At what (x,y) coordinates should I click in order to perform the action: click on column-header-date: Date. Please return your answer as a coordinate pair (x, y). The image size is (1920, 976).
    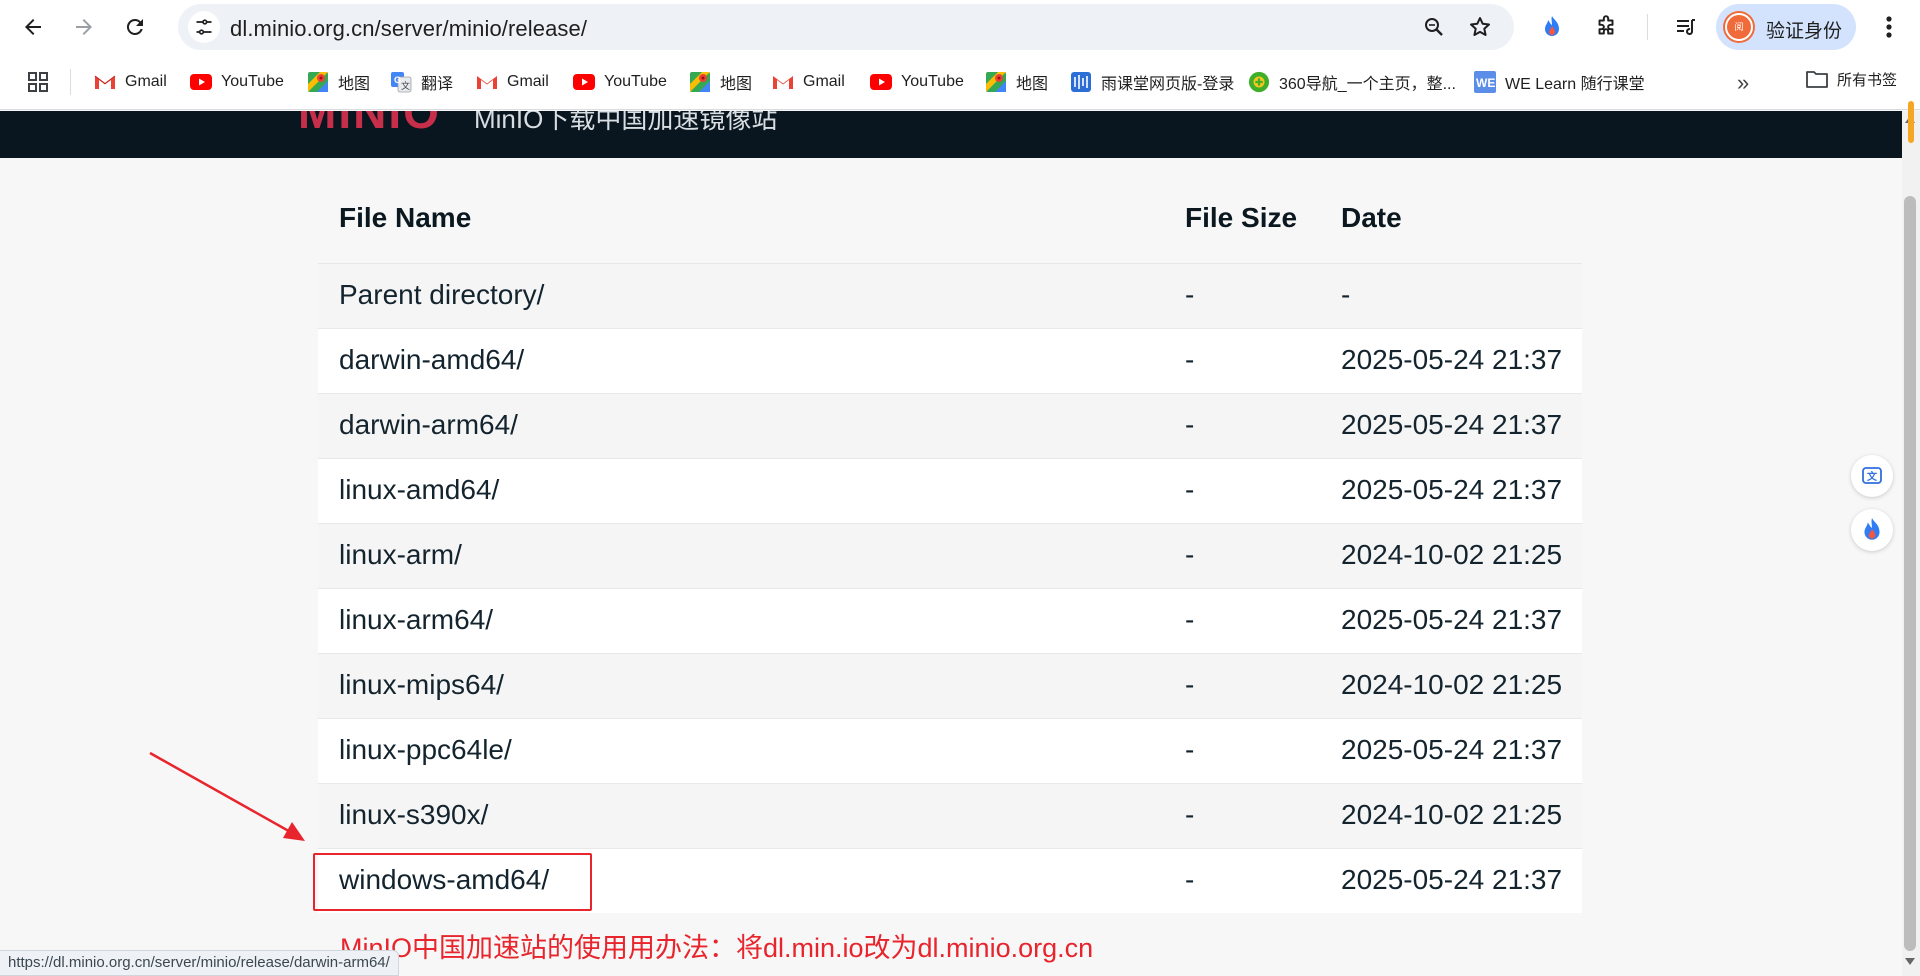
    Looking at the image, I should click on (1371, 218).